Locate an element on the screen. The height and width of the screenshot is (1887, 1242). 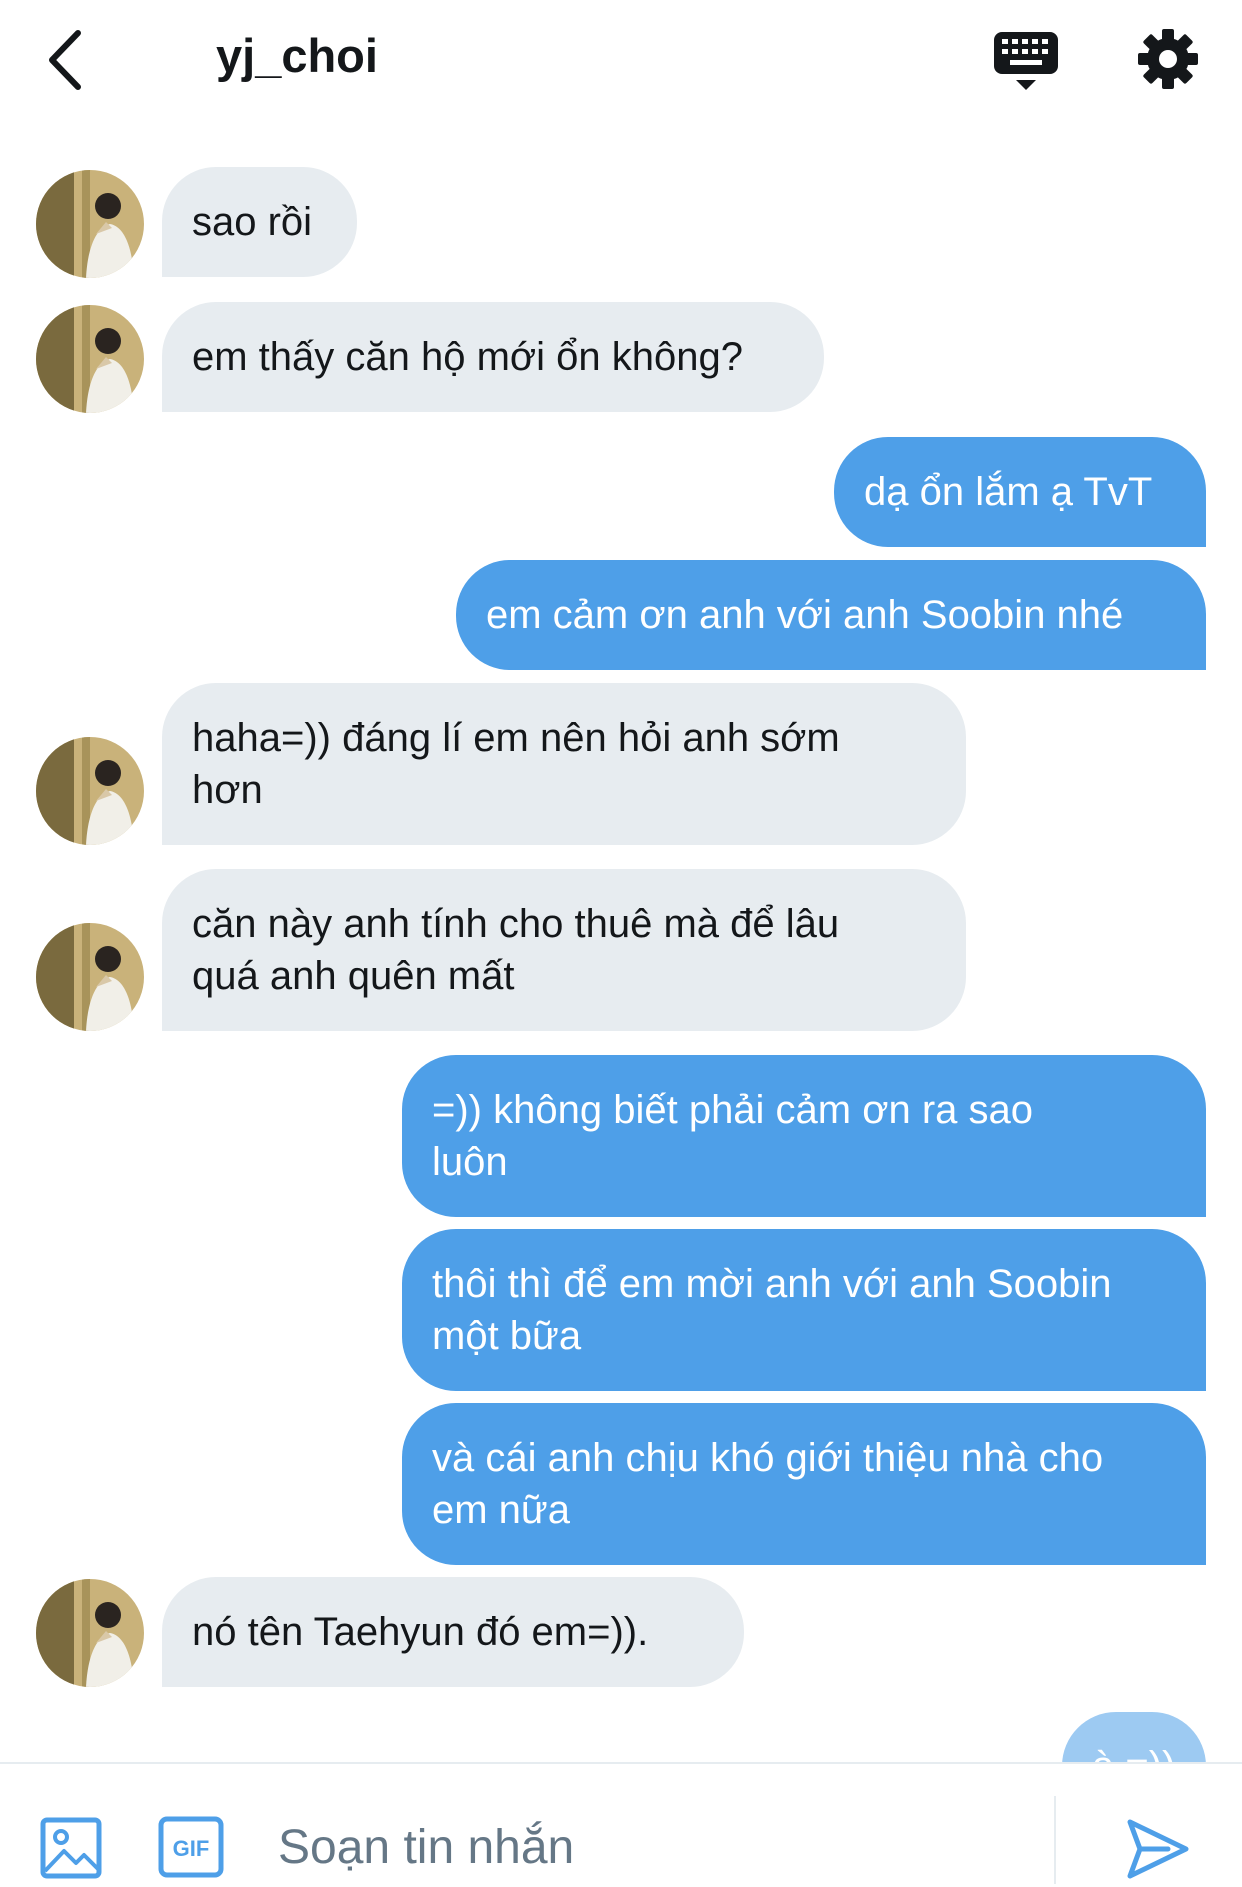
message-bubble-outgoing: =)) không biết phải cảm ơn ra sao luôn is located at coordinates (804, 1136).